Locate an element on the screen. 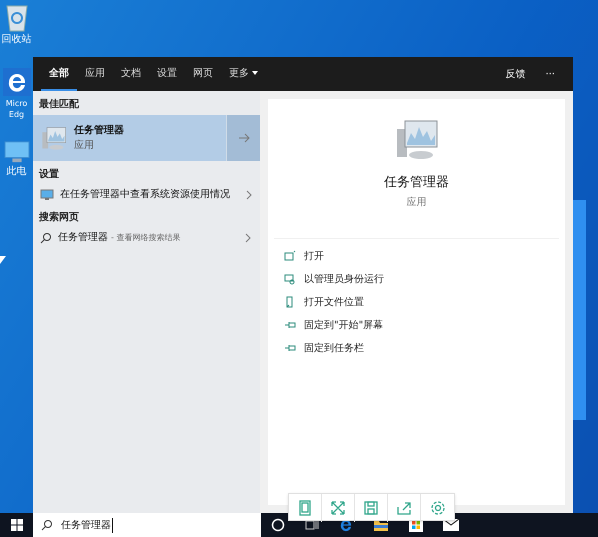 The width and height of the screenshot is (598, 537). cursor-icon is located at coordinates (3, 260).